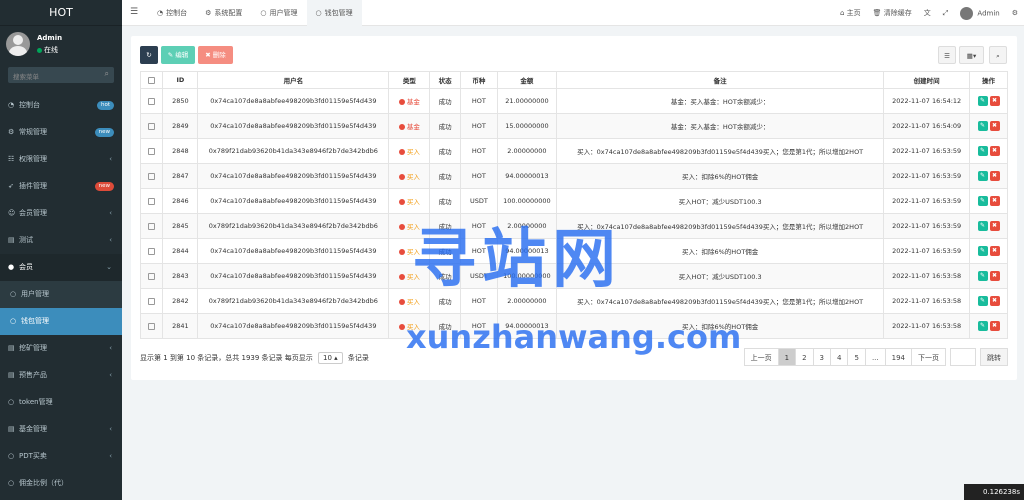  Describe the element at coordinates (946, 13) in the screenshot. I see `fullscreen-icon: ⤢` at that location.